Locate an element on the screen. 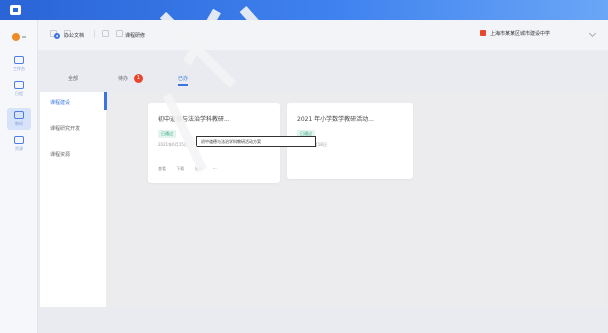 The image size is (608, 333). sidebar-item-course-research: 课程研究开发 is located at coordinates (65, 129).